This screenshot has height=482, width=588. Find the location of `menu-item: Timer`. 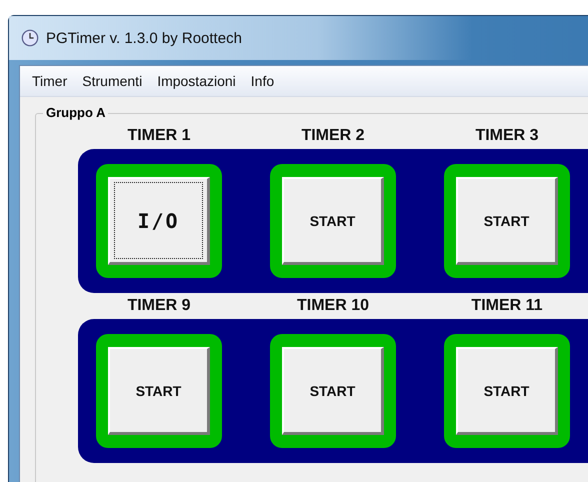

menu-item: Timer is located at coordinates (50, 81).